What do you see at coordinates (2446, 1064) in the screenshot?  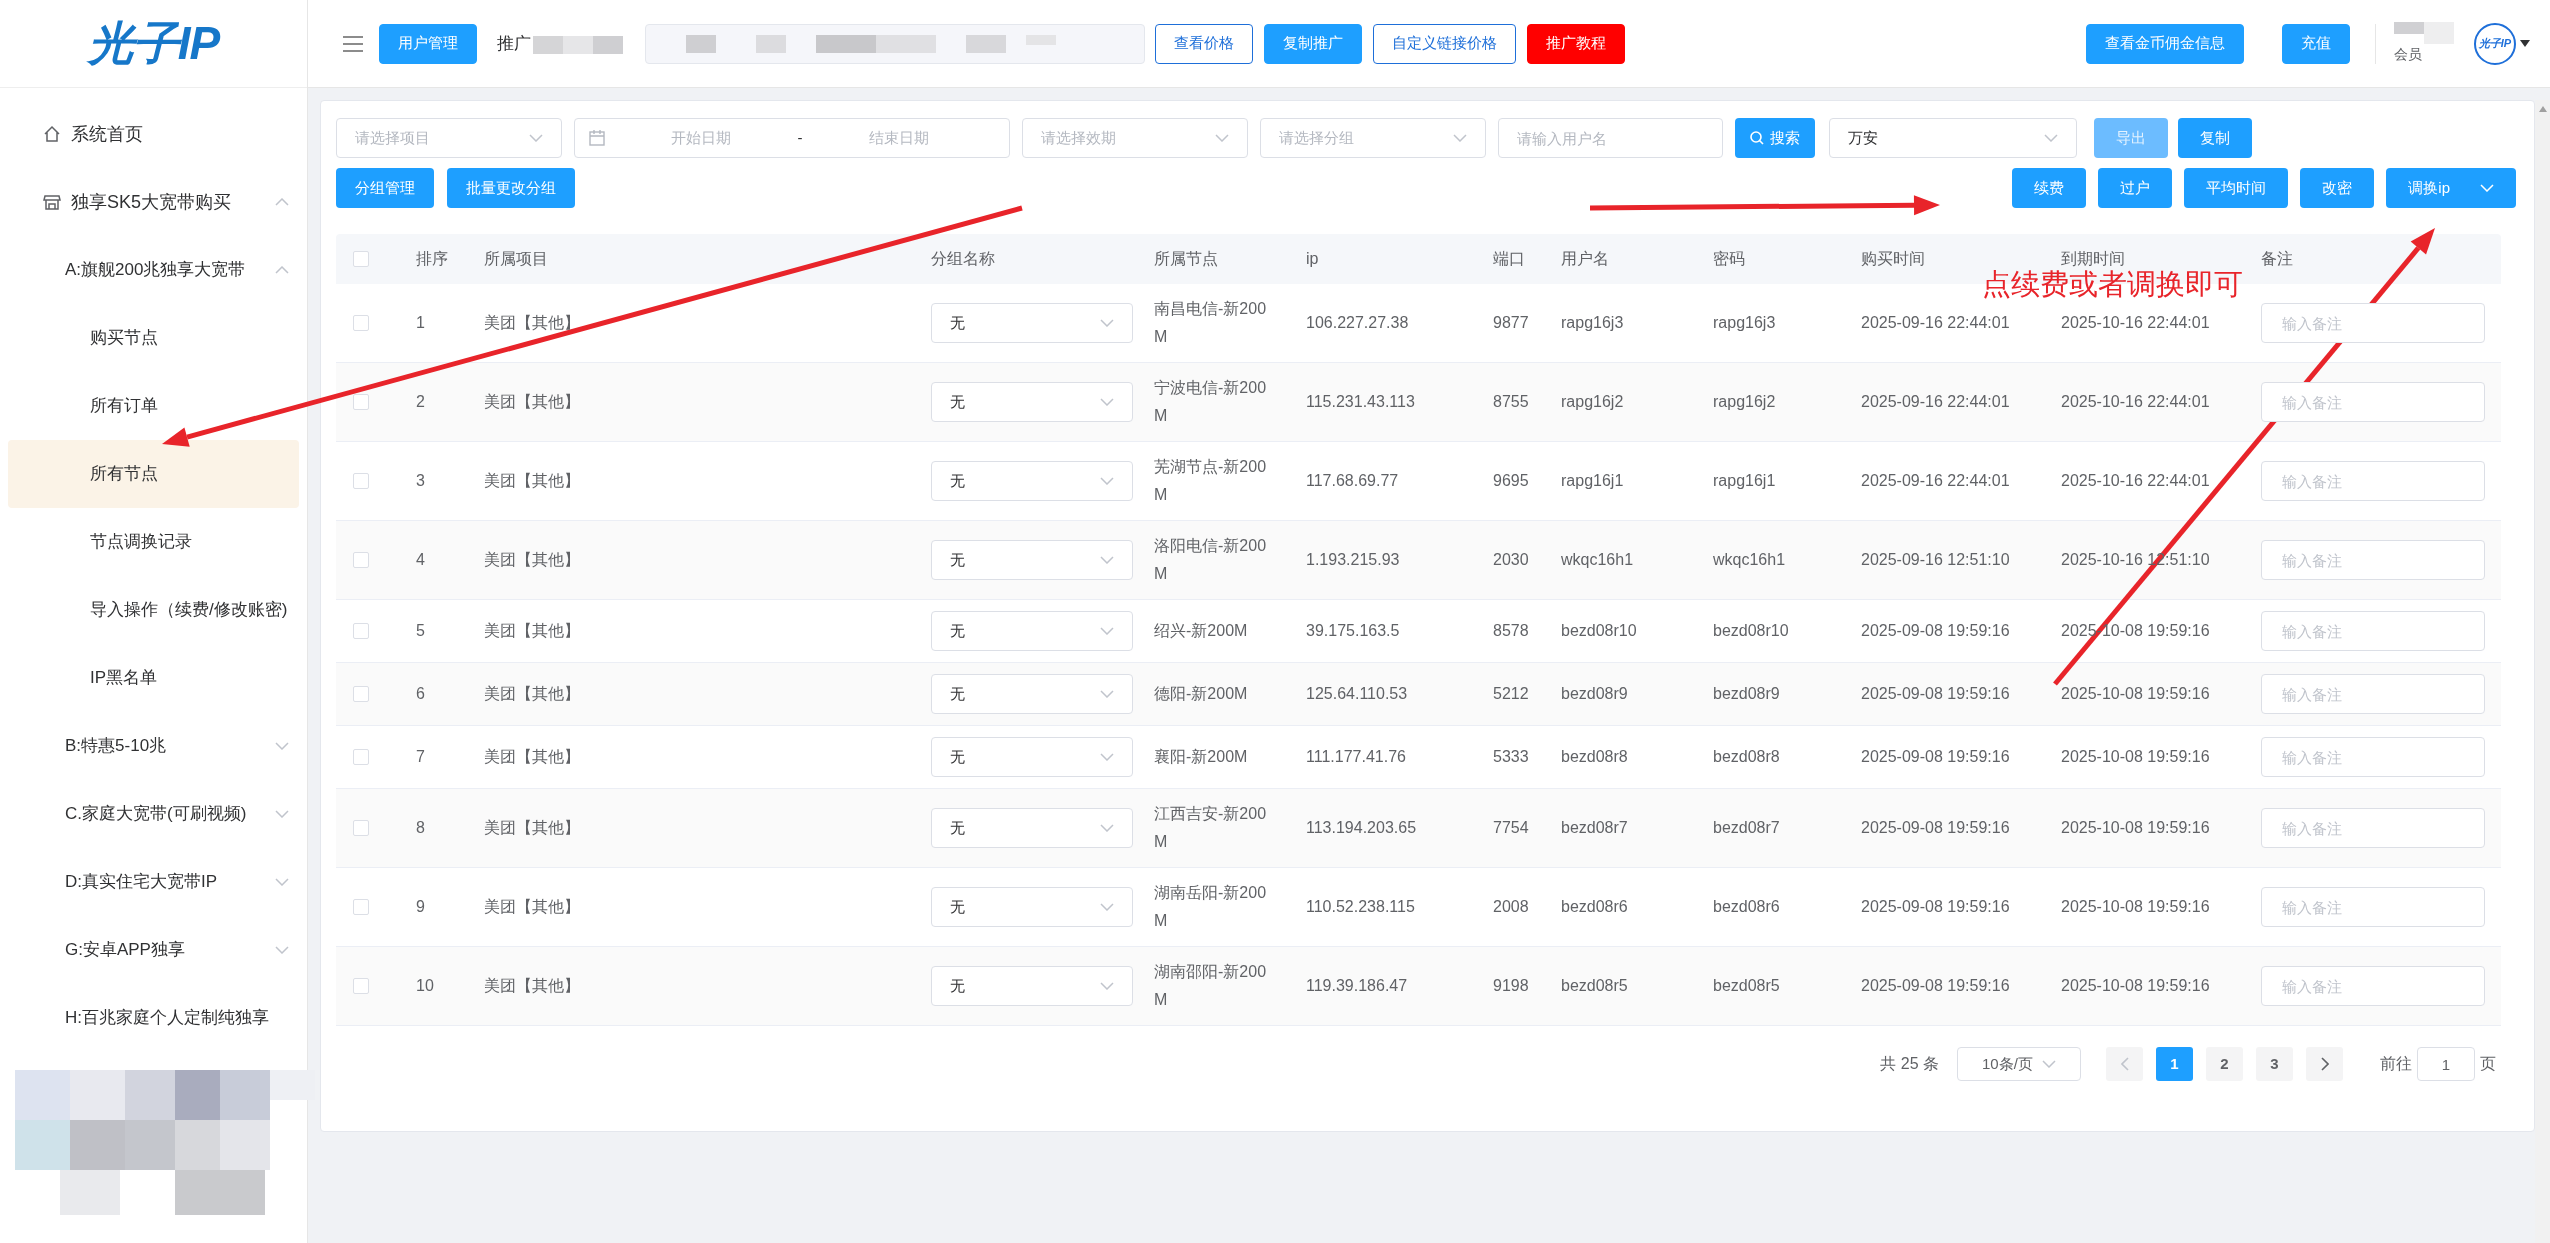 I see `page-number-field: 1` at bounding box center [2446, 1064].